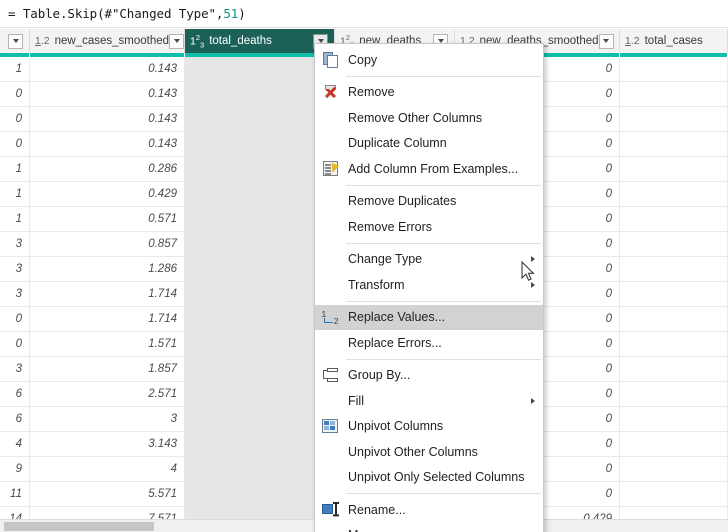 This screenshot has width=728, height=532. I want to click on menu-item-remove: Remove, so click(429, 93).